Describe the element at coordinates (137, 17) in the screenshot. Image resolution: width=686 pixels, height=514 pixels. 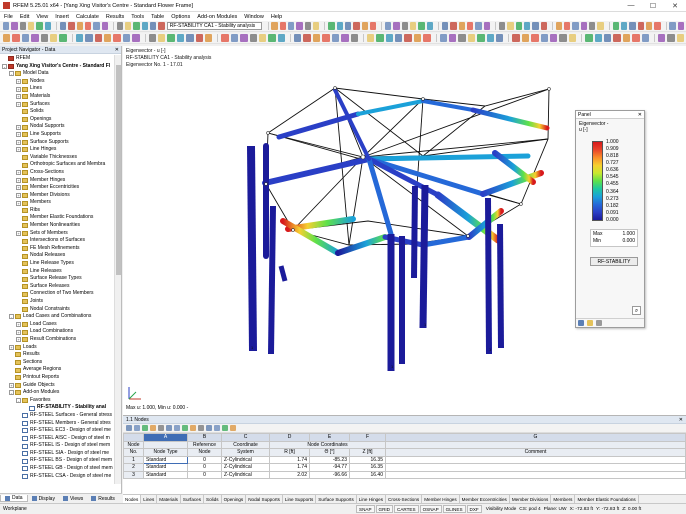
I see `menu-tools: Tools` at that location.